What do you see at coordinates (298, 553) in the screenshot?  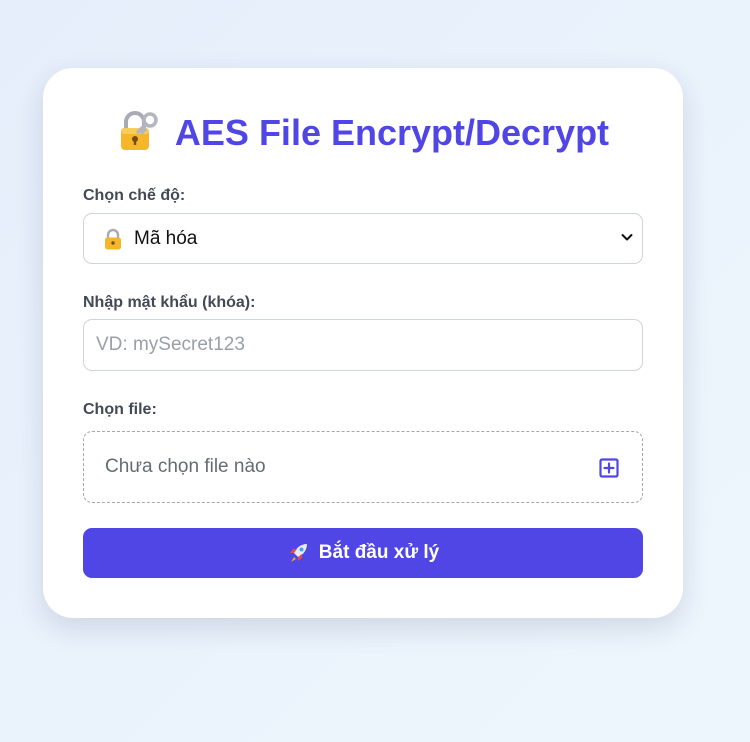 I see `rocket-icon` at bounding box center [298, 553].